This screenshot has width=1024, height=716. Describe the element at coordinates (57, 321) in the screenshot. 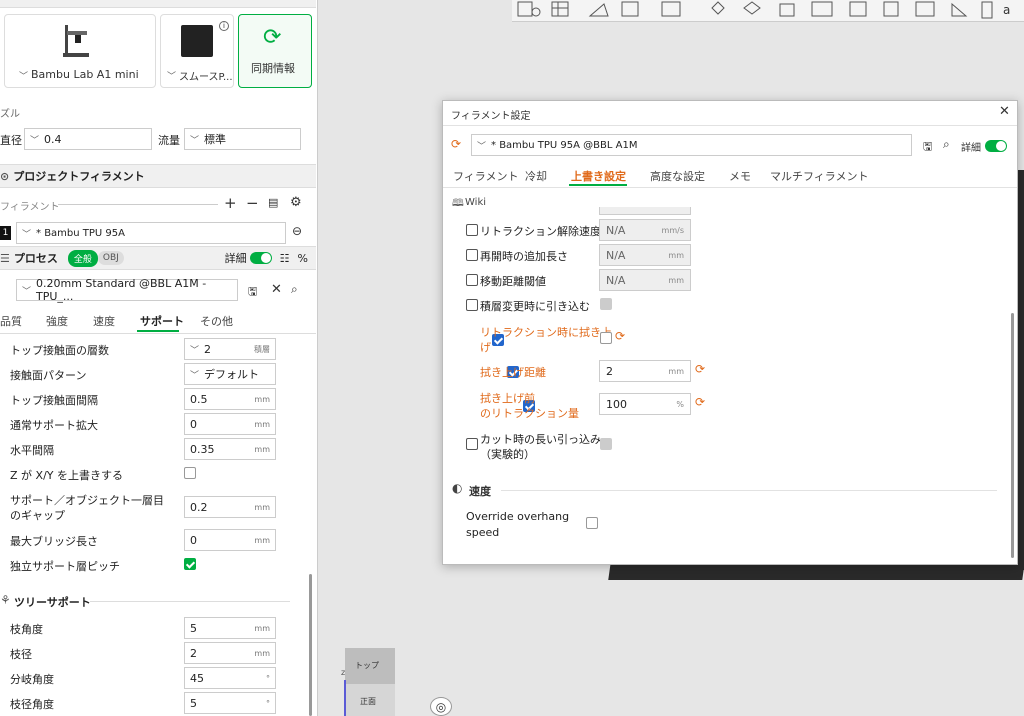

I see `tab-strength: 強度` at that location.